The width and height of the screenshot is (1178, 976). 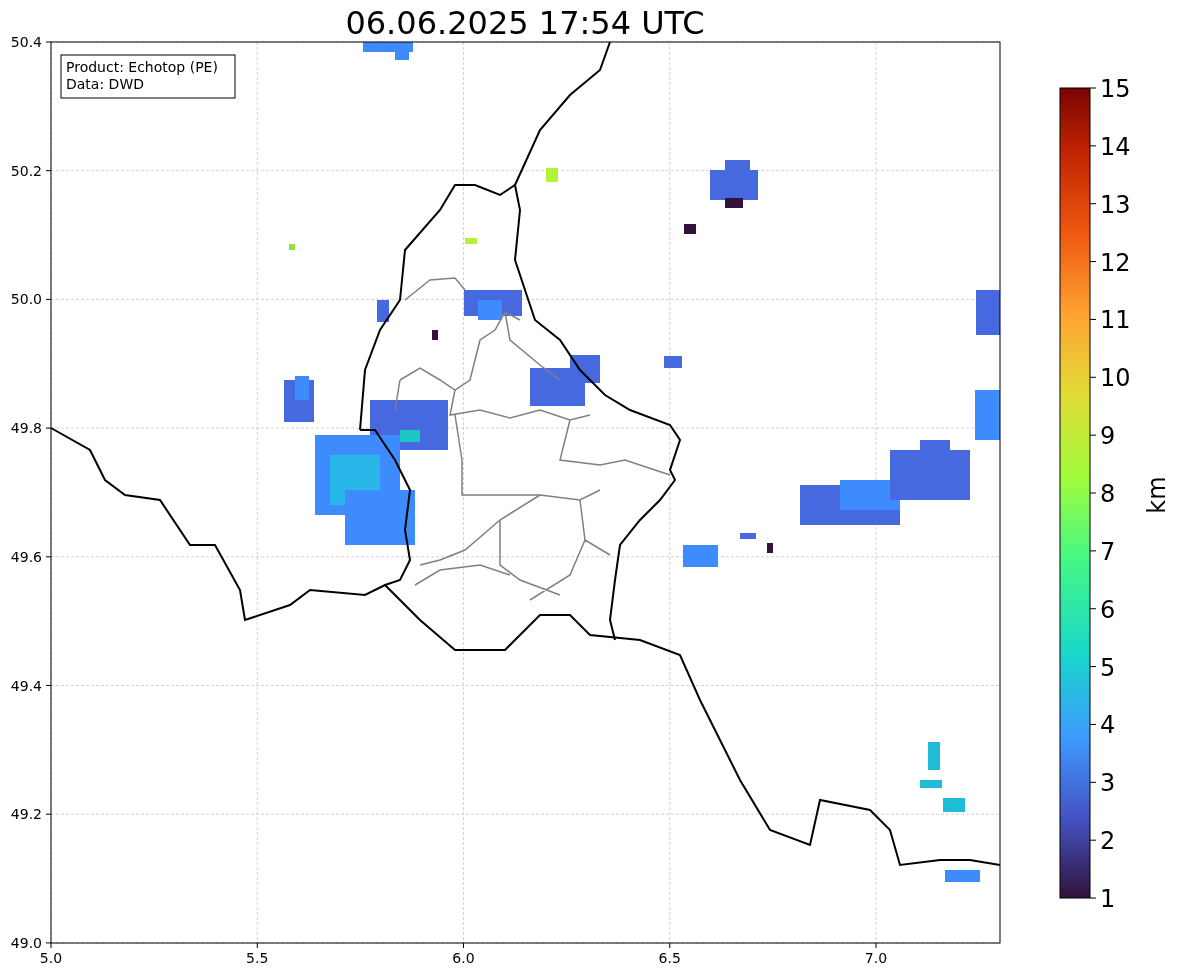 I want to click on y-tick-label: 49.2, so click(x=26, y=814).